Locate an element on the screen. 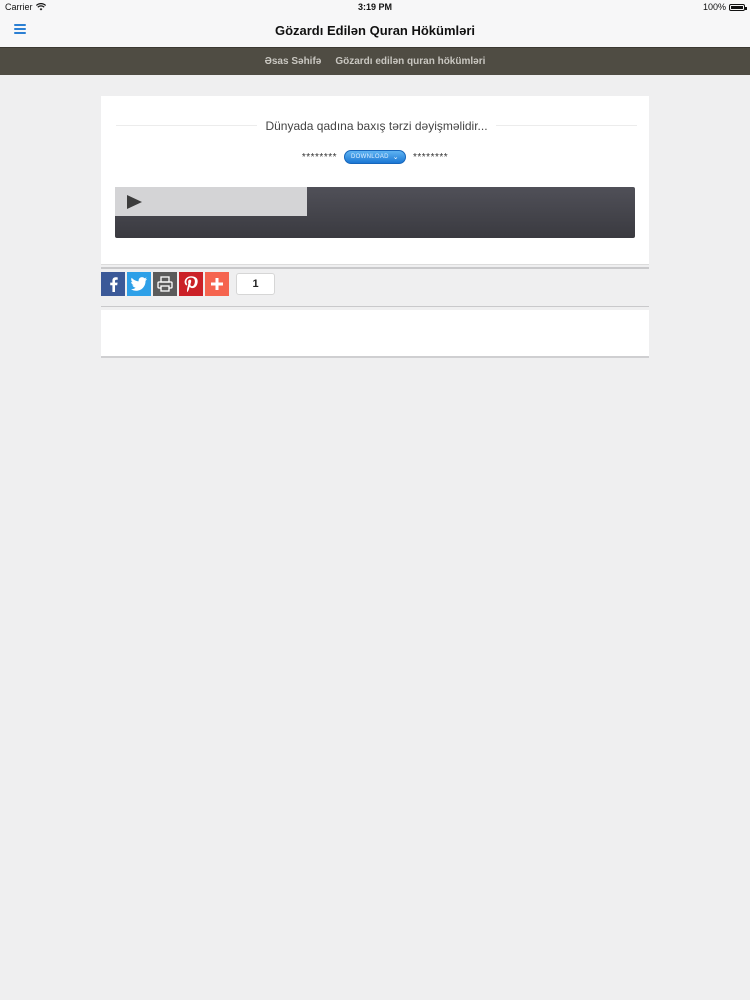 This screenshot has height=1000, width=750. audio-progress-bar is located at coordinates (211, 201).